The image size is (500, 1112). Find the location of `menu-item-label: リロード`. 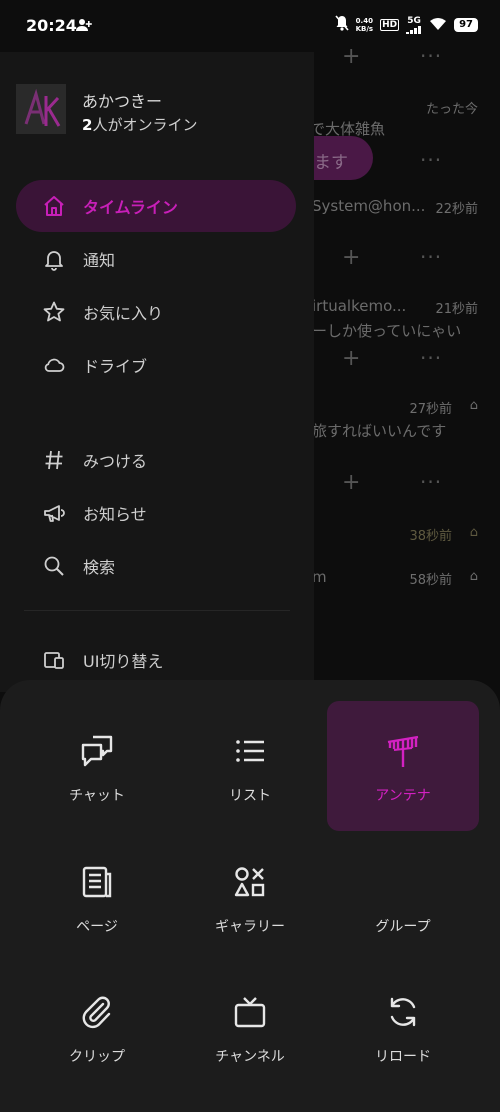

menu-item-label: リロード is located at coordinates (403, 1057).